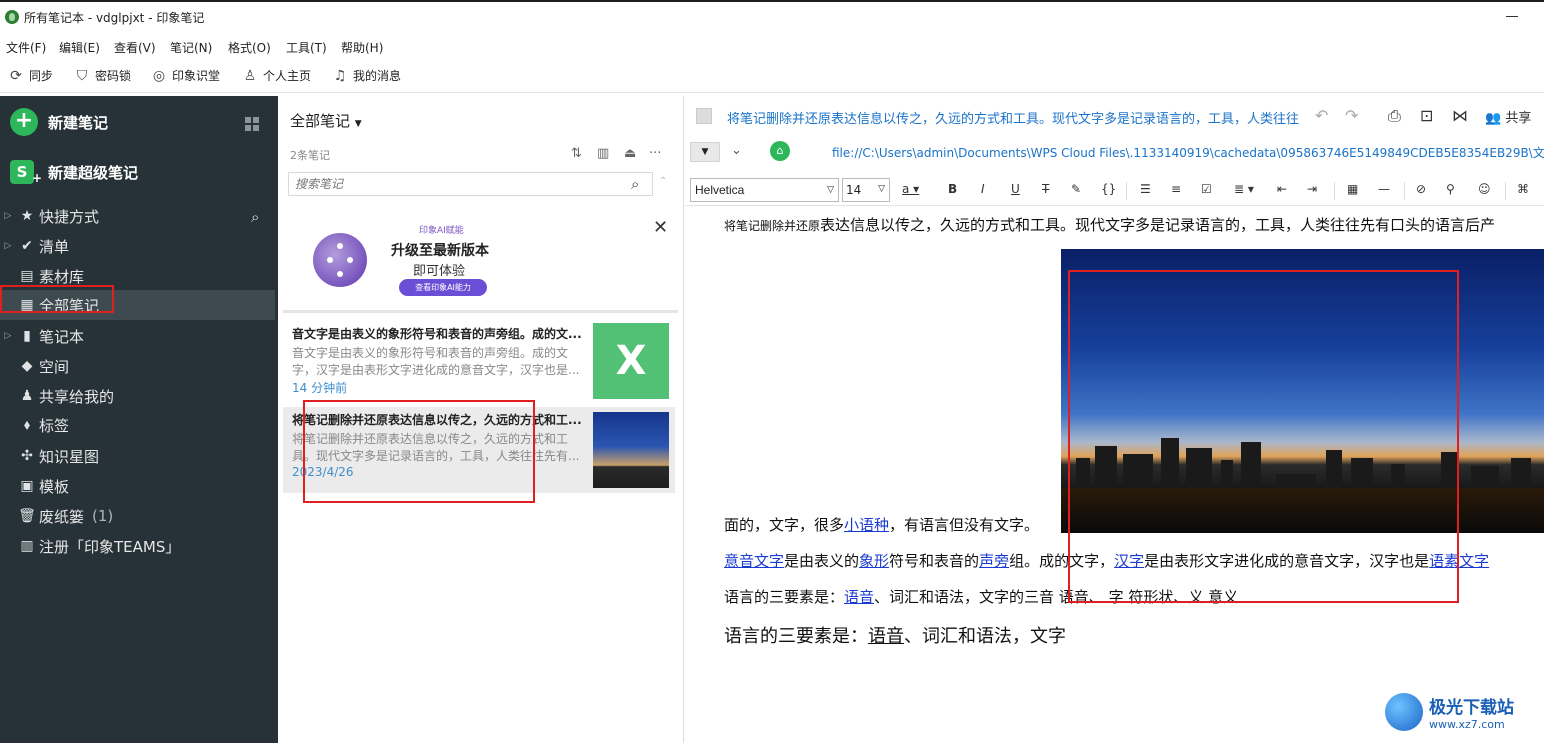  What do you see at coordinates (443, 287) in the screenshot?
I see `ad-view-ai-button: 查看印象AI能力` at bounding box center [443, 287].